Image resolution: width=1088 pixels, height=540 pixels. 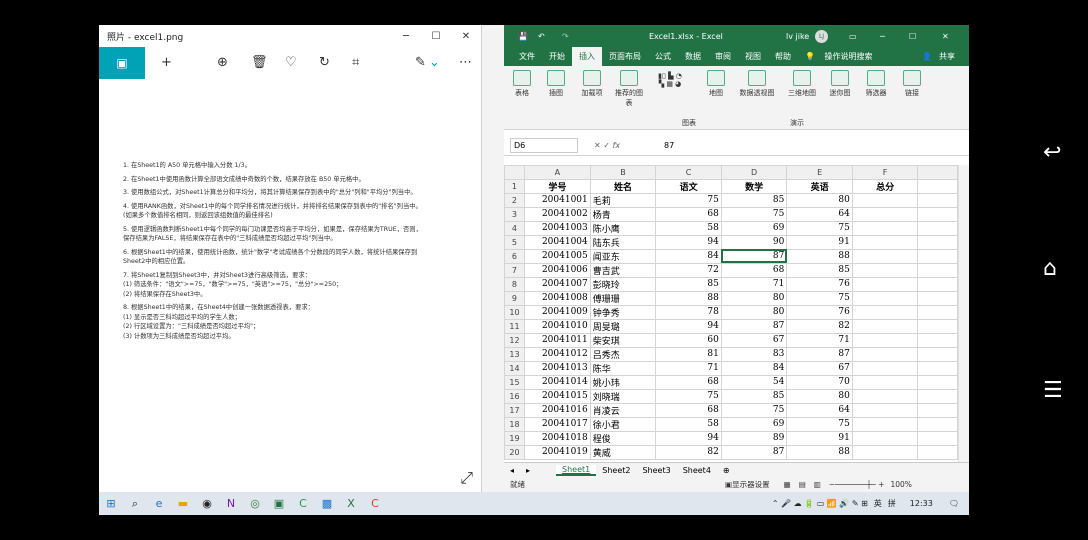 I want to click on minimize-button: ─, so click(x=406, y=36).